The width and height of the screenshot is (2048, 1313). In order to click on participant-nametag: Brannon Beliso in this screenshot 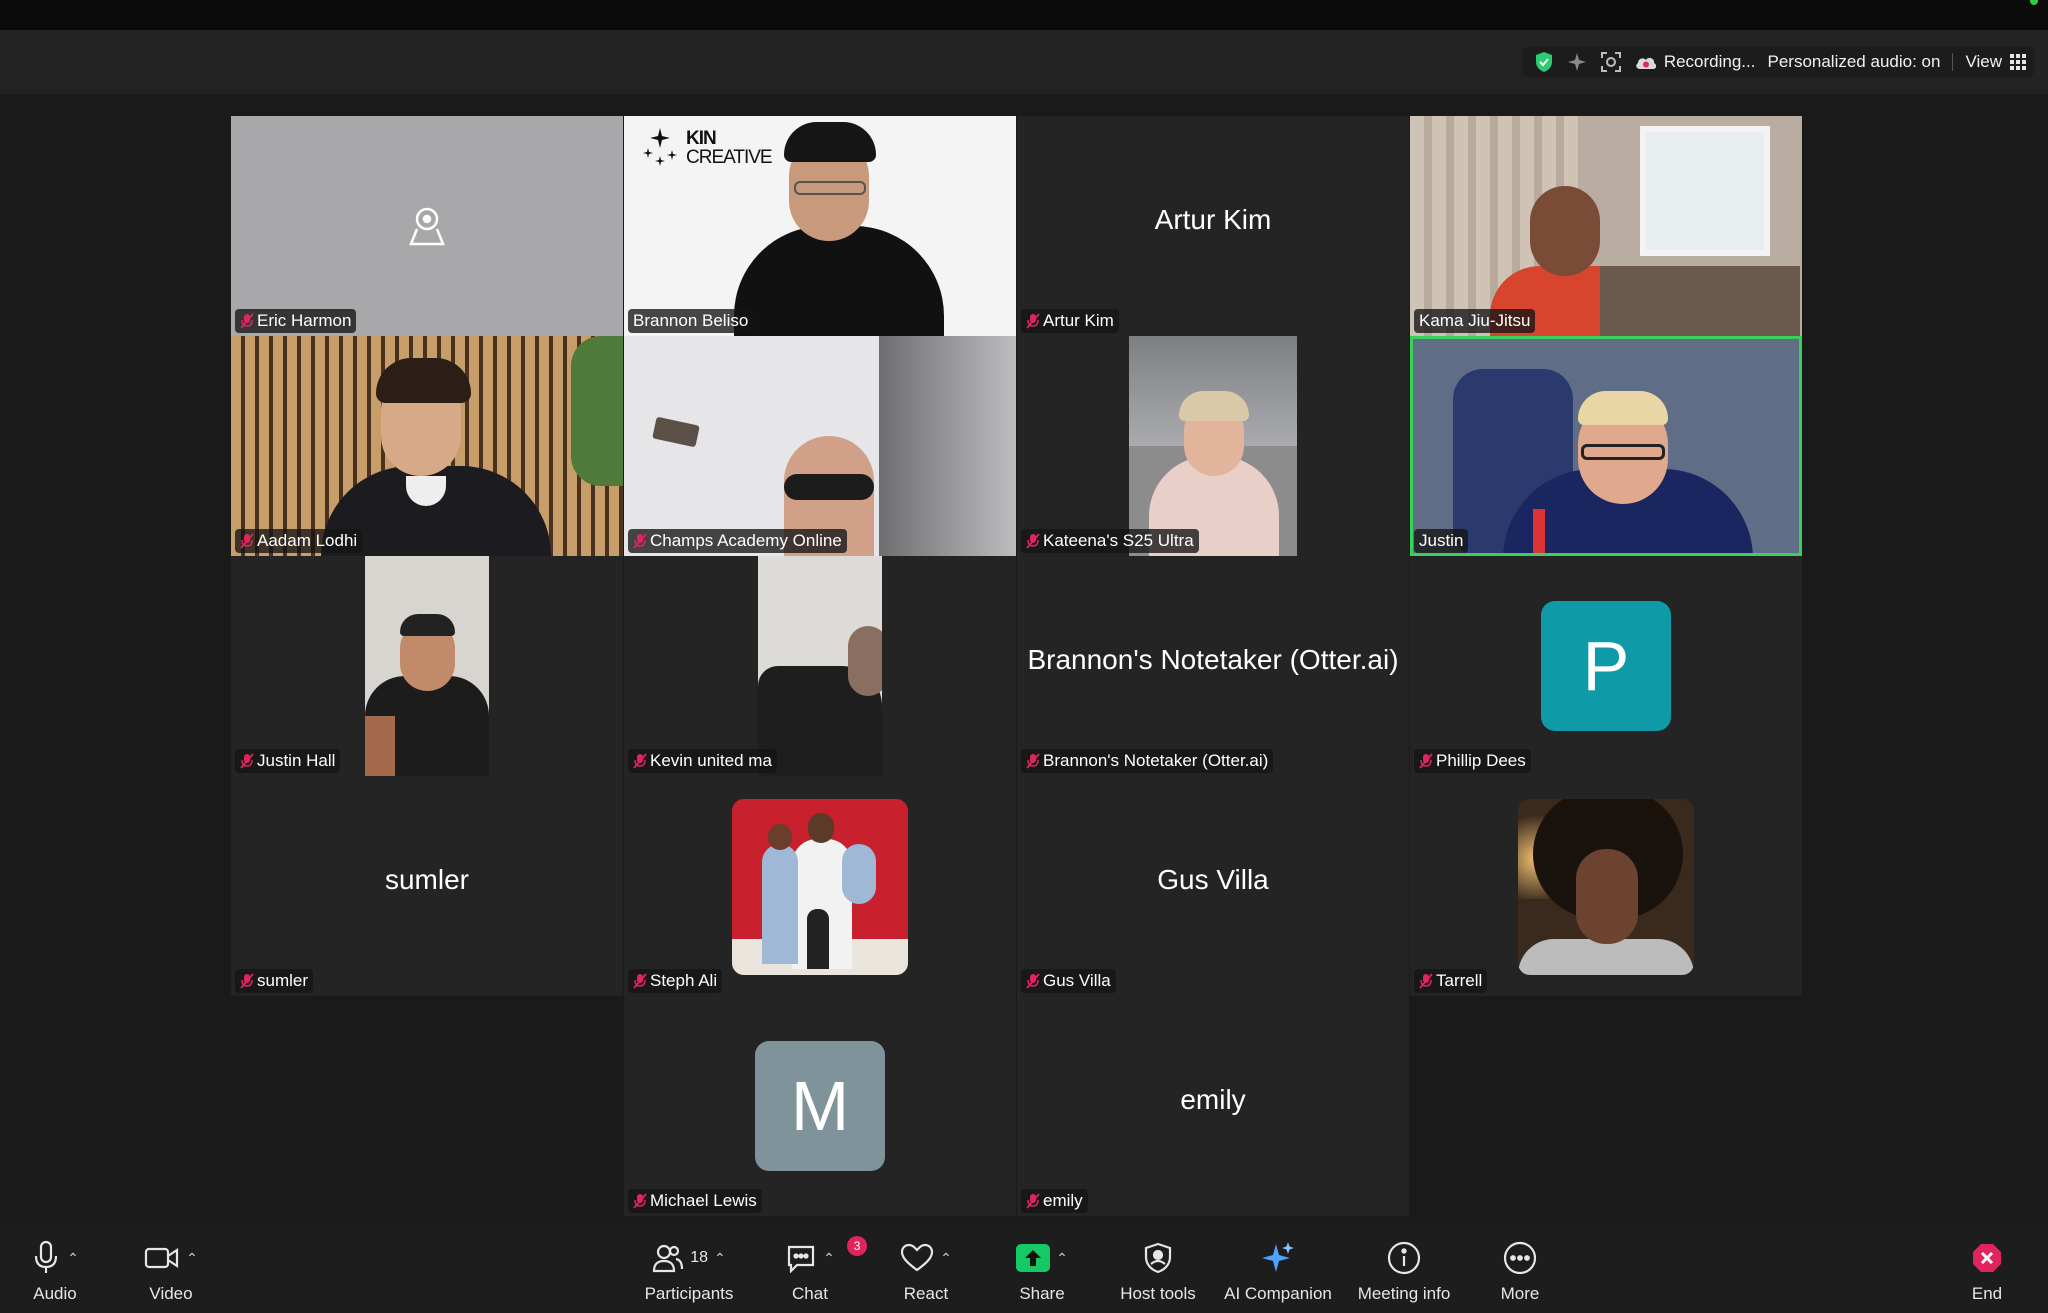, I will do `click(691, 321)`.